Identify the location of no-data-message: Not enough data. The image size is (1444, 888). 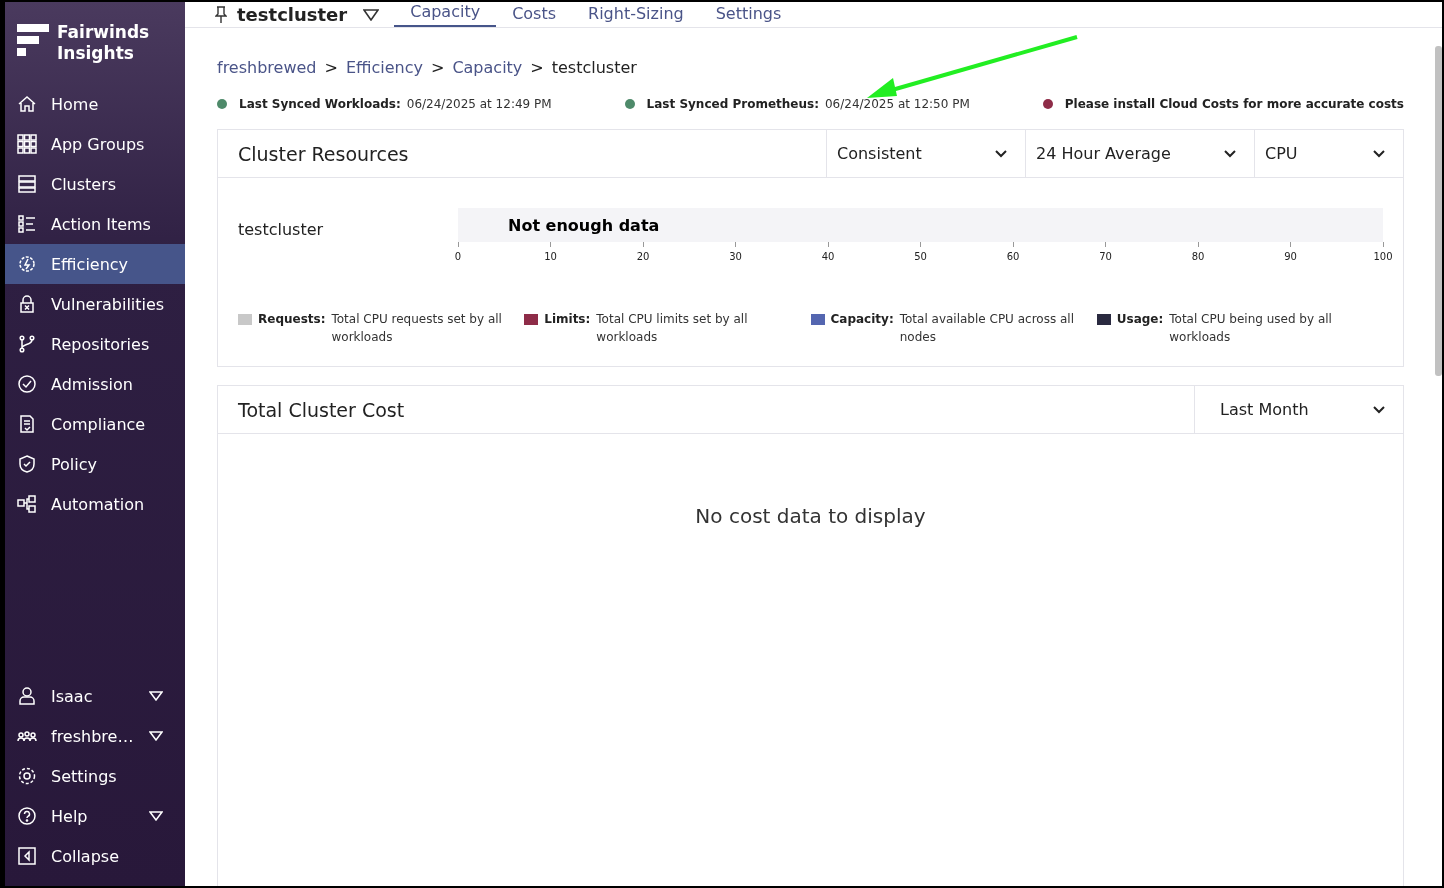
(584, 225).